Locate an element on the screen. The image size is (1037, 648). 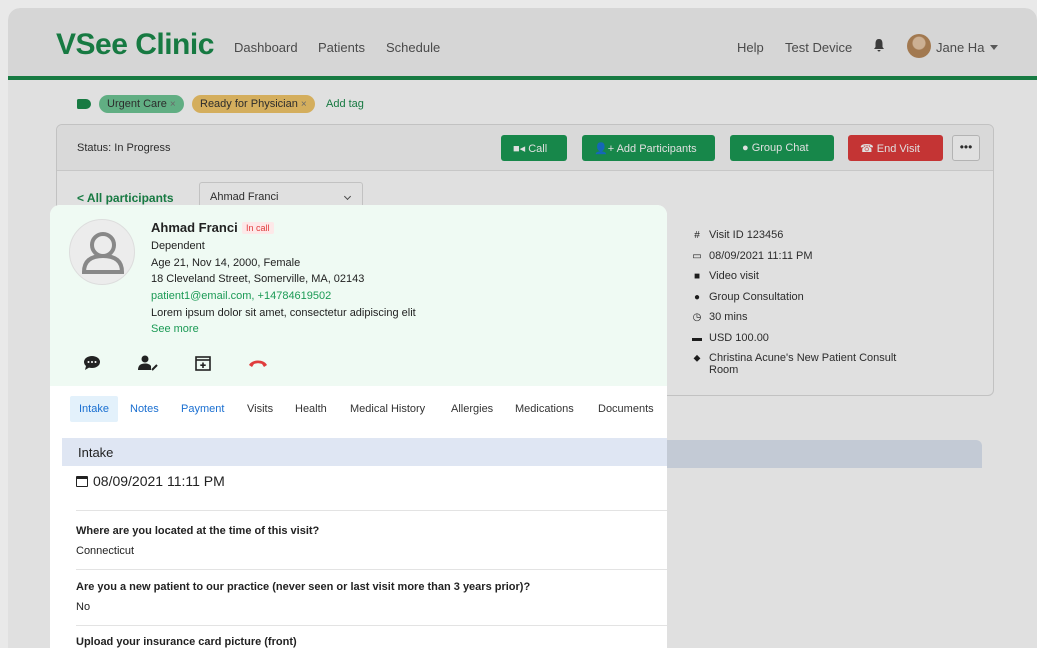
tab-payment: Payment is located at coordinates (202, 409).